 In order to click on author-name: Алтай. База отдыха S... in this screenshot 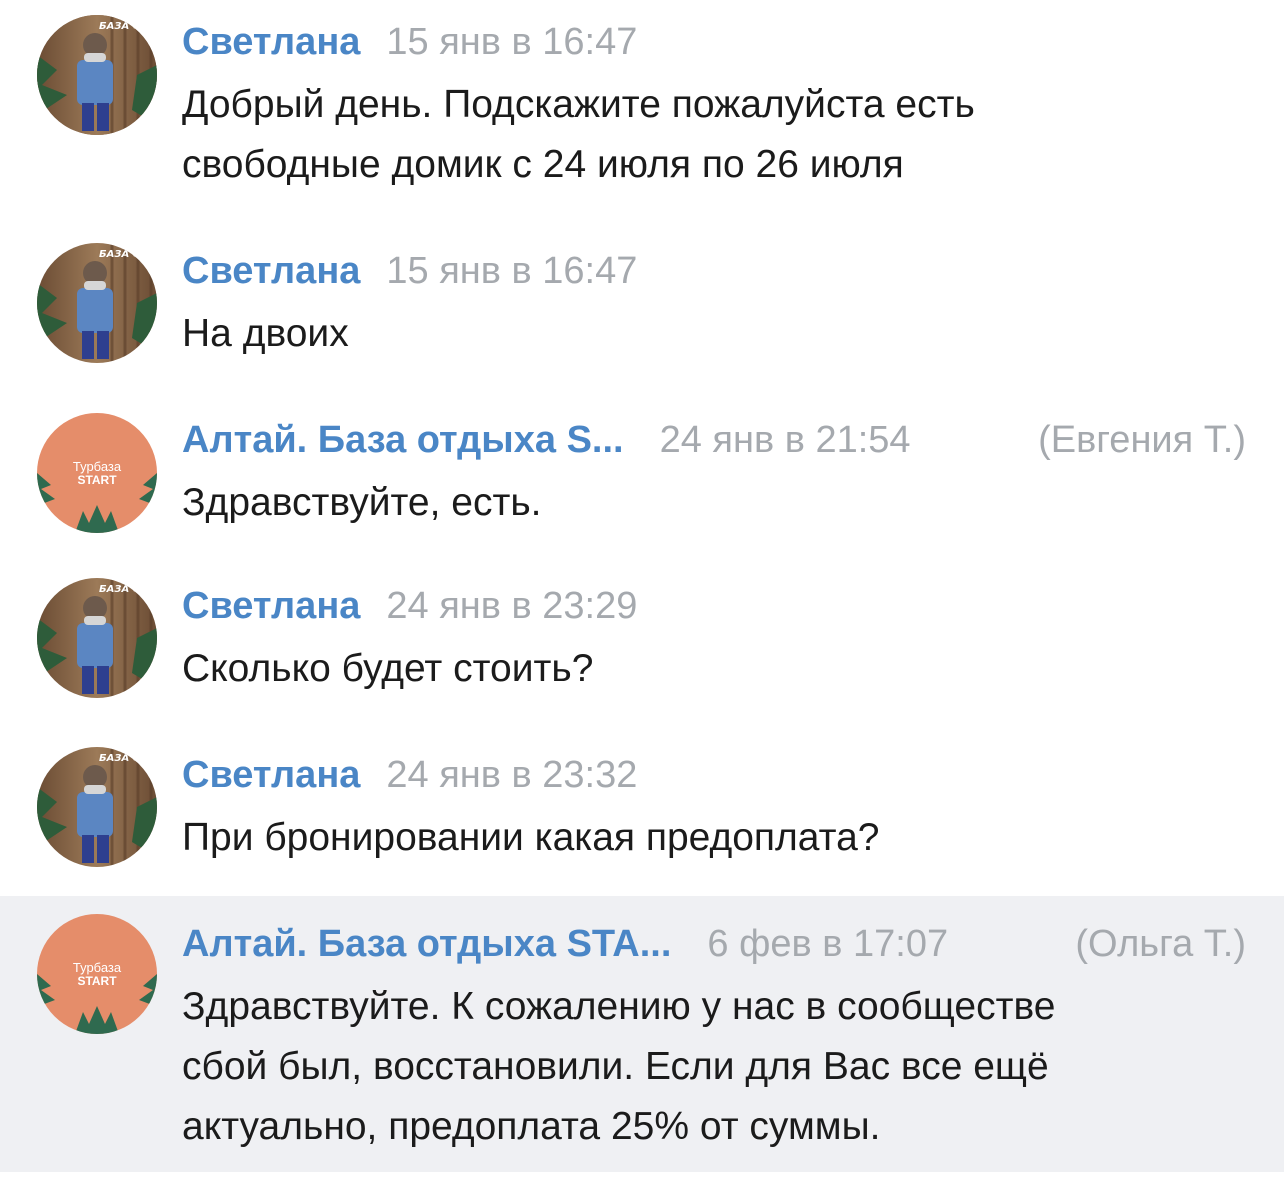, I will do `click(403, 440)`.